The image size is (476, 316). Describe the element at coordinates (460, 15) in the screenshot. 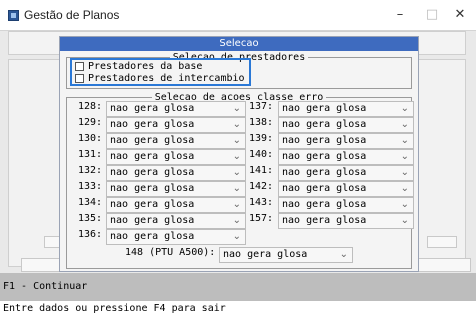

I see `close-button: ✕` at that location.